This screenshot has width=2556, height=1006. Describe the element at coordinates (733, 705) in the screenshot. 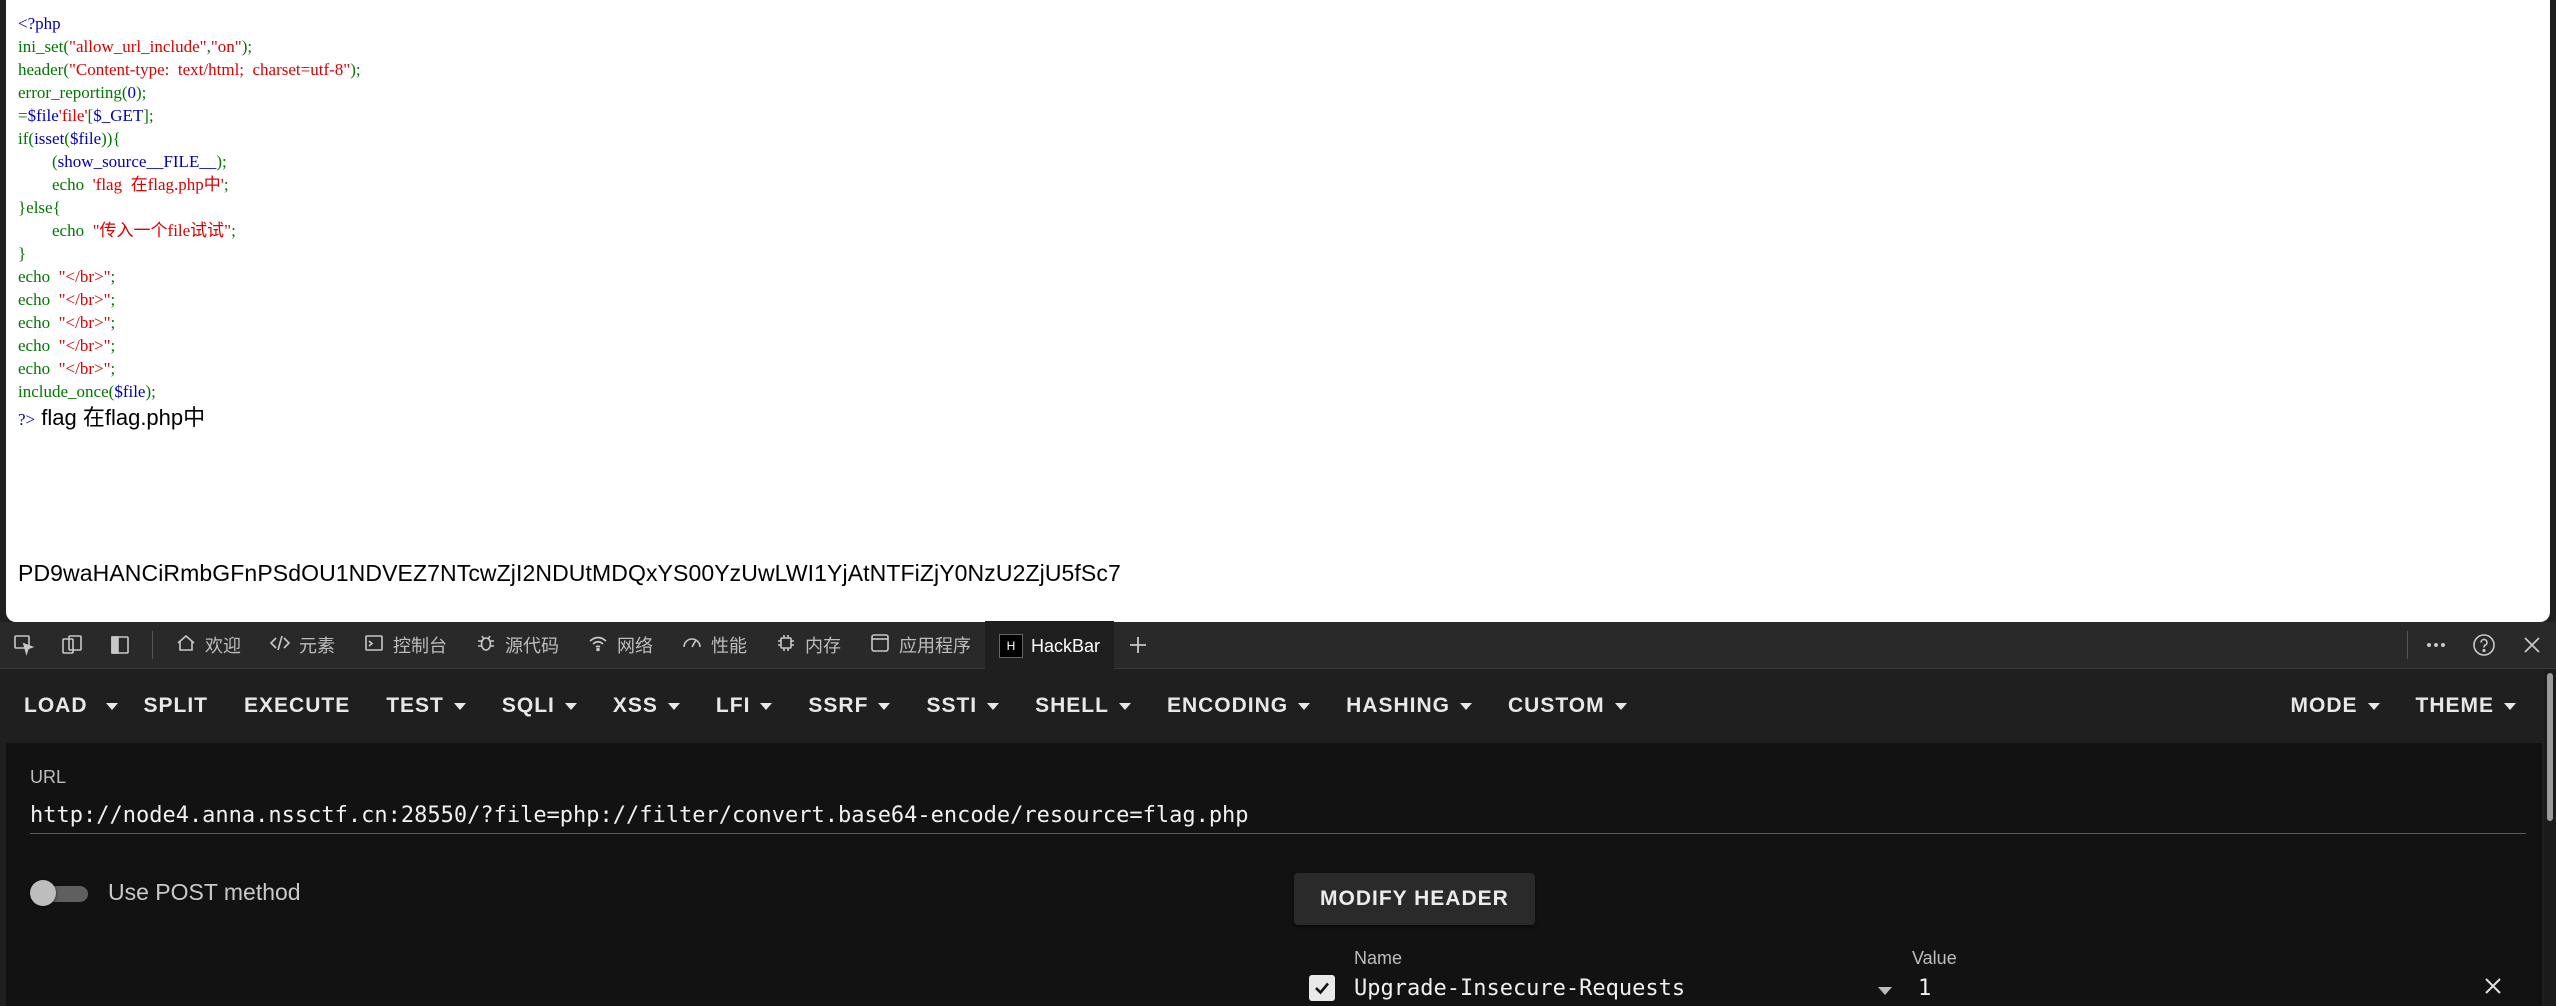

I see `lfi-label: LFI` at that location.